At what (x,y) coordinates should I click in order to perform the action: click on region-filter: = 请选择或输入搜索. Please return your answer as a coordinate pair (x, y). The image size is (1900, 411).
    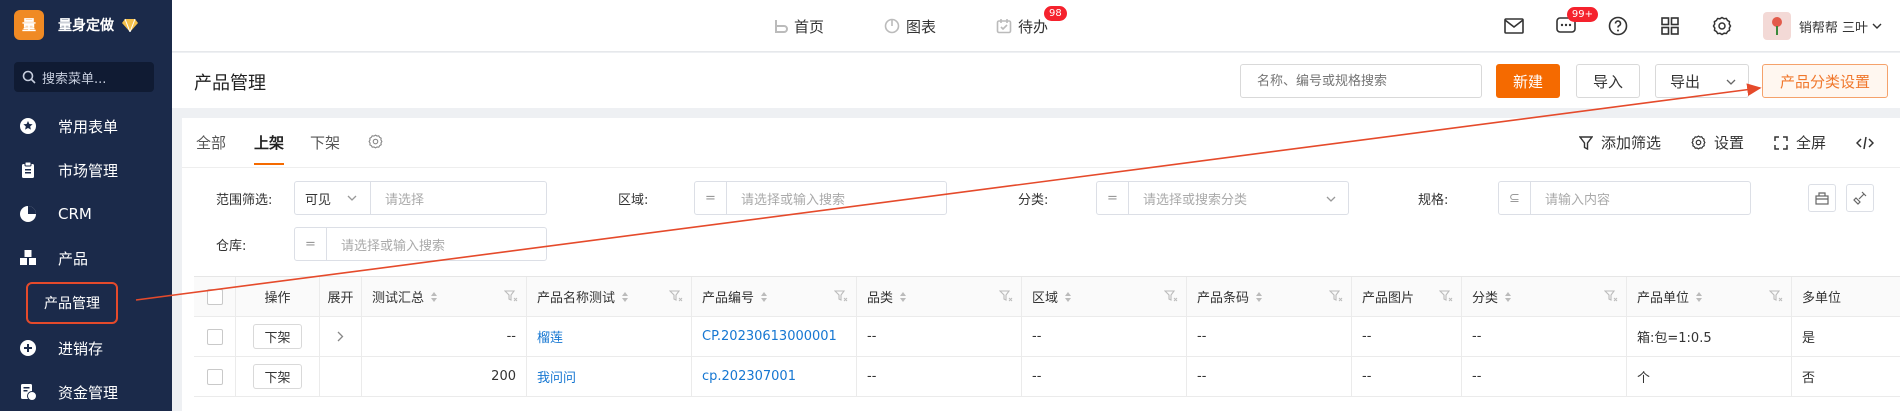
    Looking at the image, I should click on (820, 198).